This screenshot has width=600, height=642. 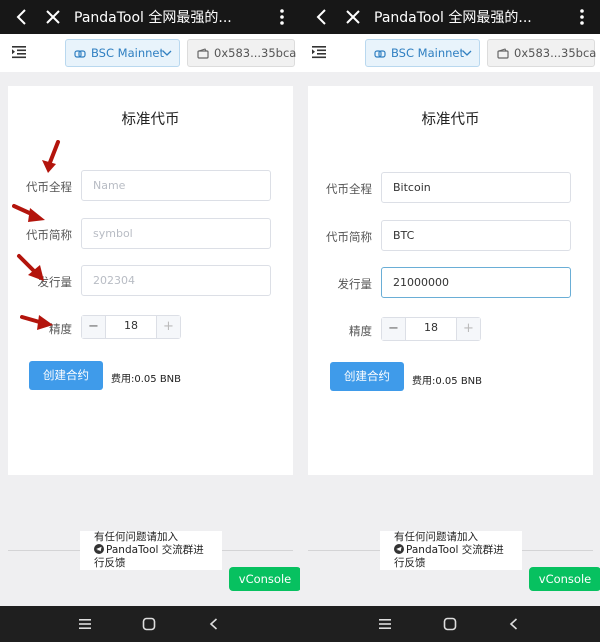 I want to click on system-nav-bar, so click(x=300, y=624).